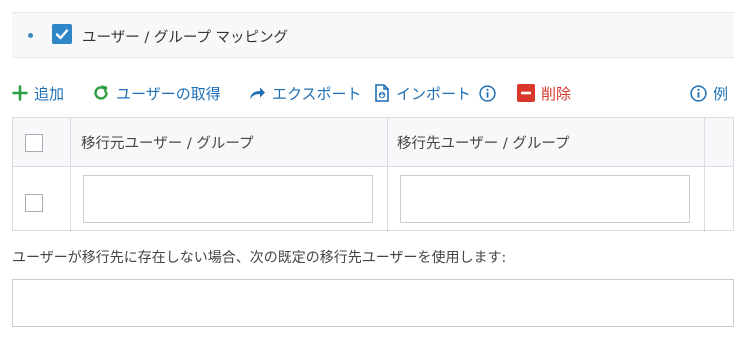 This screenshot has width=756, height=350. What do you see at coordinates (373, 303) in the screenshot?
I see `default-target-user-input` at bounding box center [373, 303].